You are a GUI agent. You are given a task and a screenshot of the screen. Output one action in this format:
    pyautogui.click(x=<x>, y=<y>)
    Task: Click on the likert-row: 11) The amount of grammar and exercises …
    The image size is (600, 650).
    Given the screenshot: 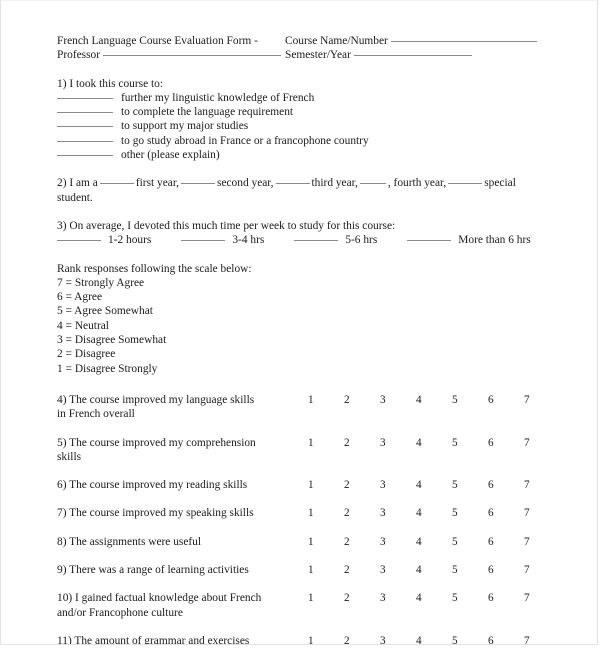 What is the action you would take?
    pyautogui.click(x=298, y=639)
    